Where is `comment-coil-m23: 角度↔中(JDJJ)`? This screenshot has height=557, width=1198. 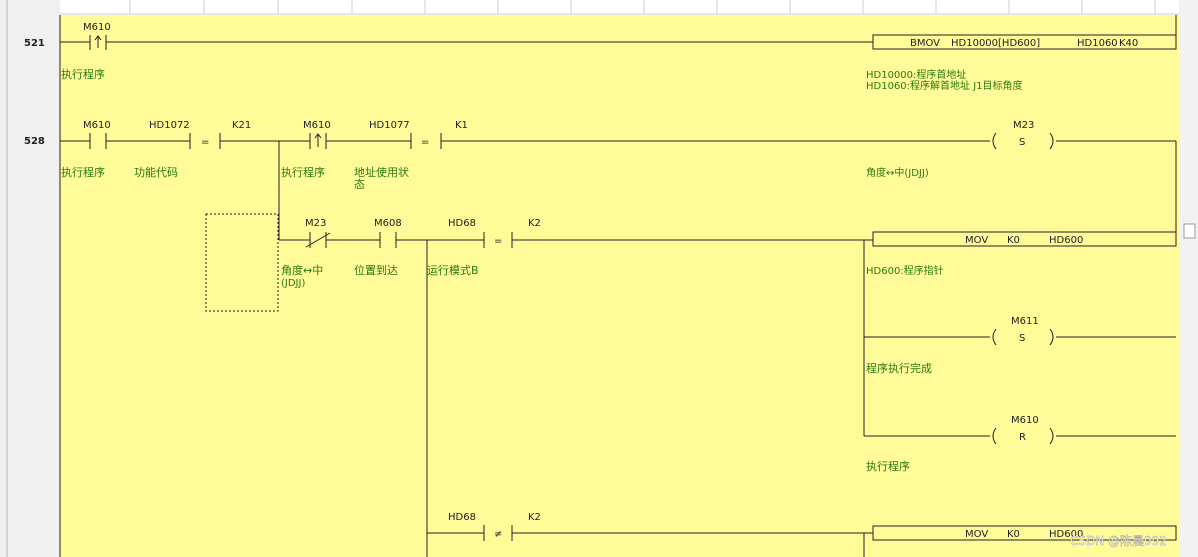 comment-coil-m23: 角度↔中(JDJJ) is located at coordinates (897, 172).